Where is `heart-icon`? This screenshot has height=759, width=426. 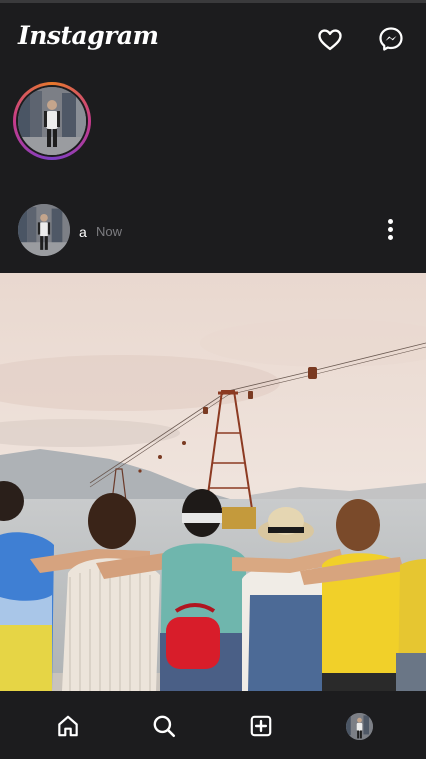
heart-icon is located at coordinates (330, 40).